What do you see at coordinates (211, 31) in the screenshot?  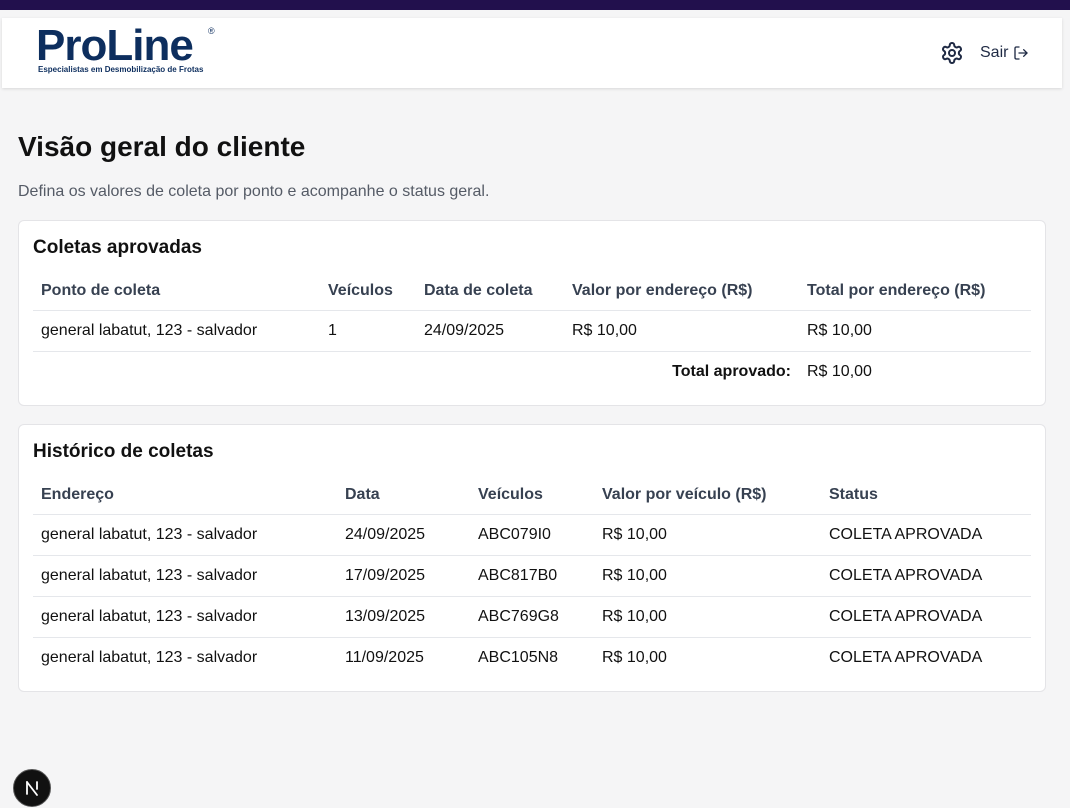 I see `logo-registered-mark: ®` at bounding box center [211, 31].